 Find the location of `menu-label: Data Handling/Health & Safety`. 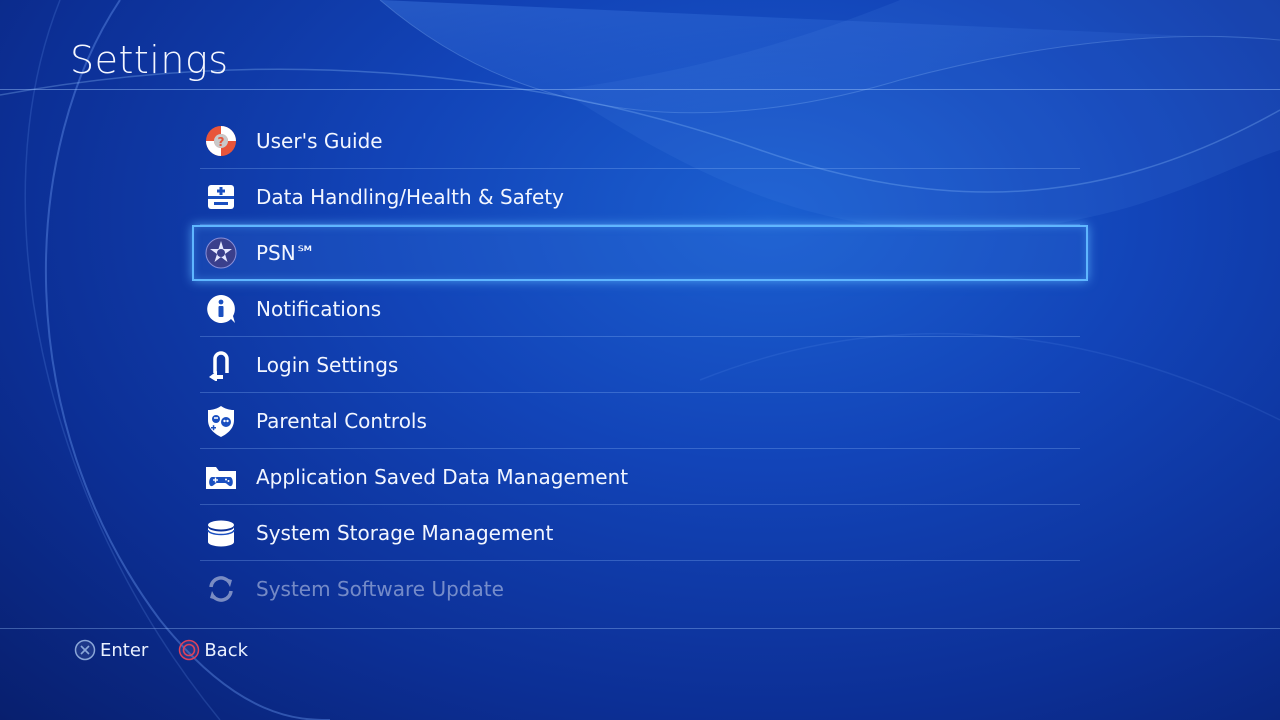

menu-label: Data Handling/Health & Safety is located at coordinates (410, 197).